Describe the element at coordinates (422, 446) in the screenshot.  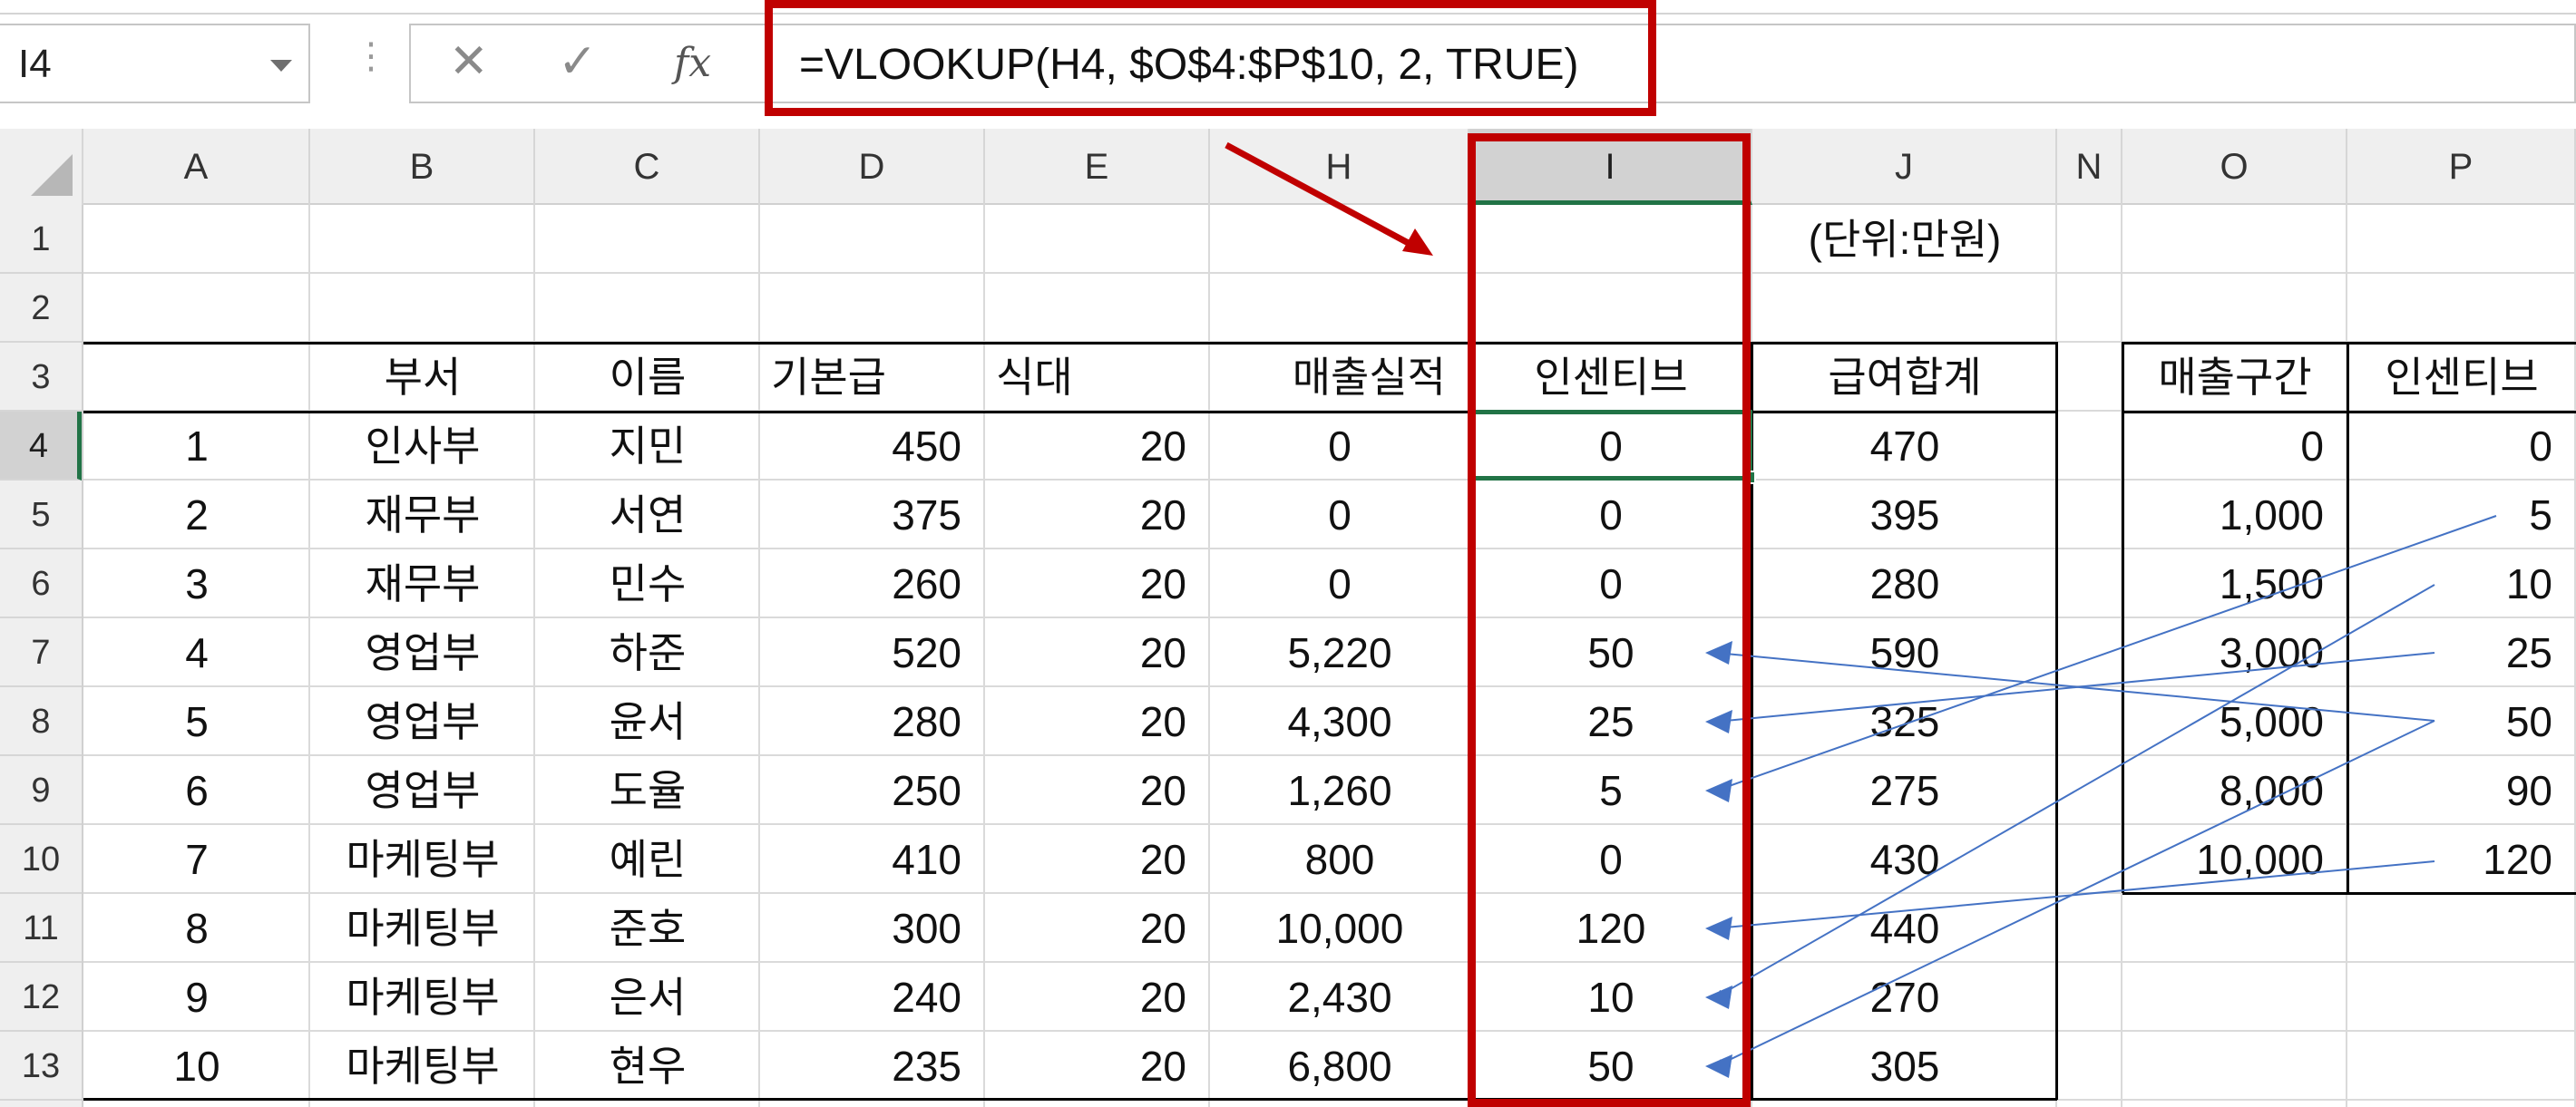
I see `table-cell: 인사부` at that location.